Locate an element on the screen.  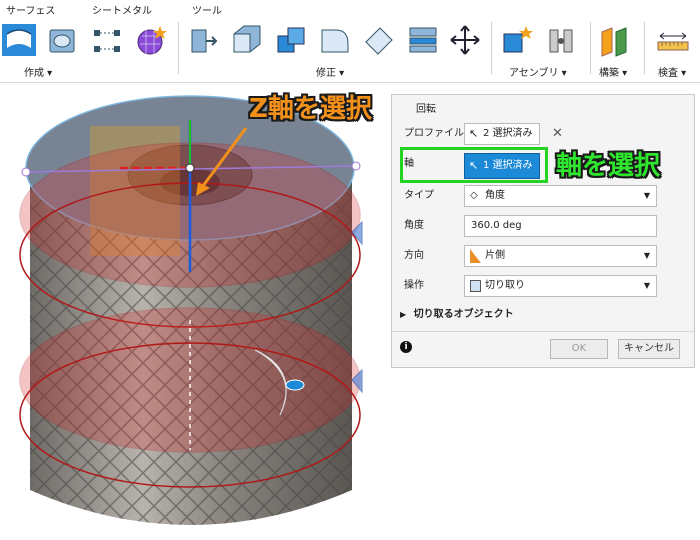
annotation-select-z-axis: Z軸を選択 is located at coordinates (310, 109).